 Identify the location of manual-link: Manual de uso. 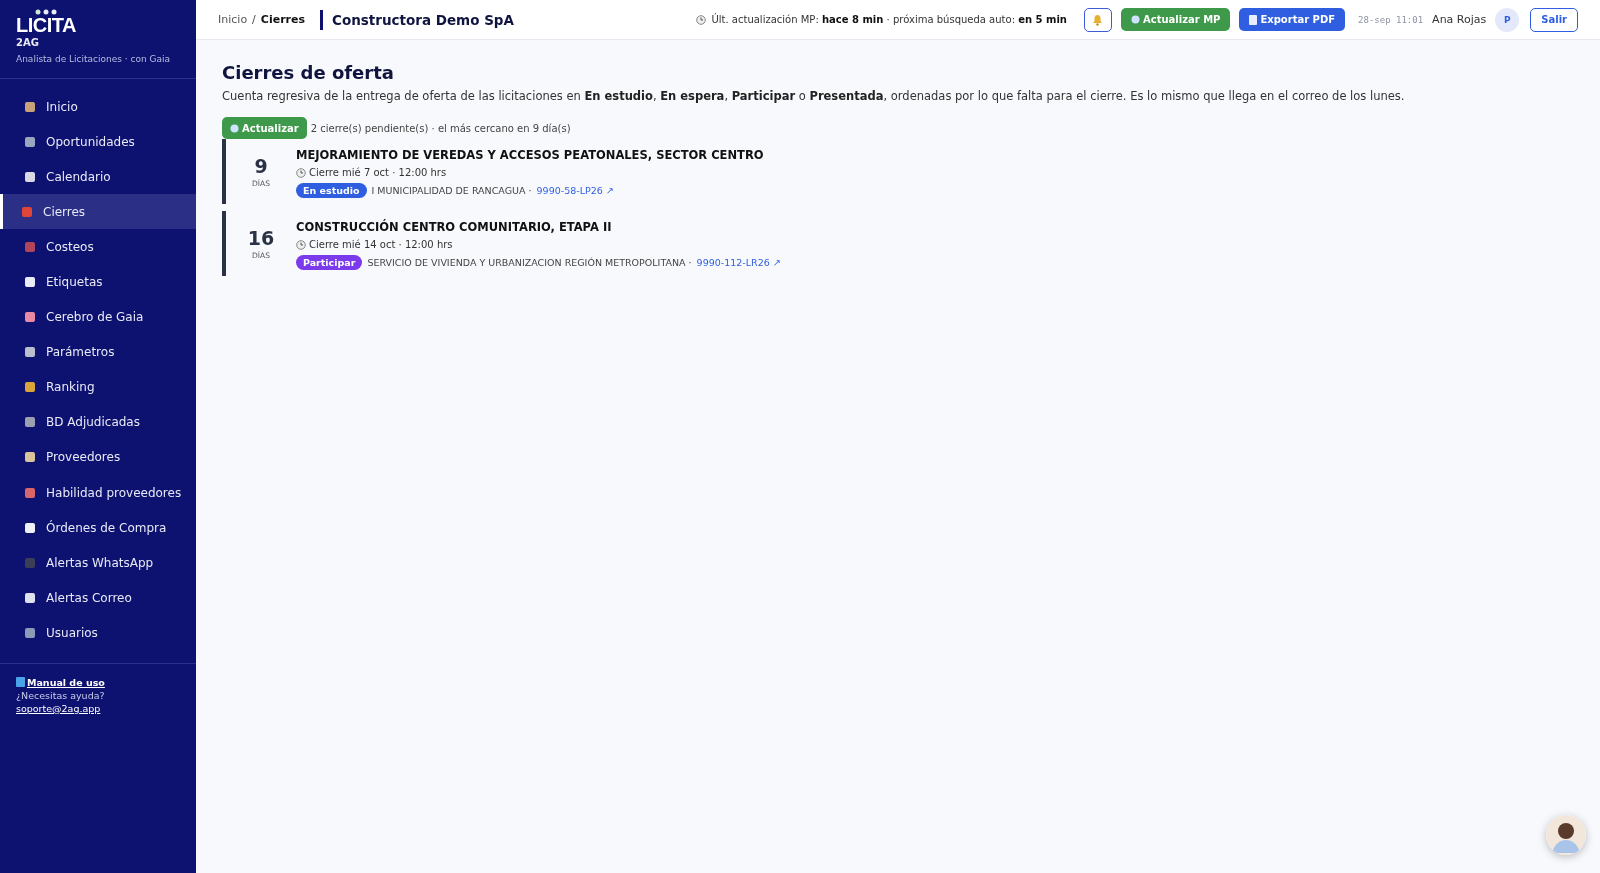
(66, 682).